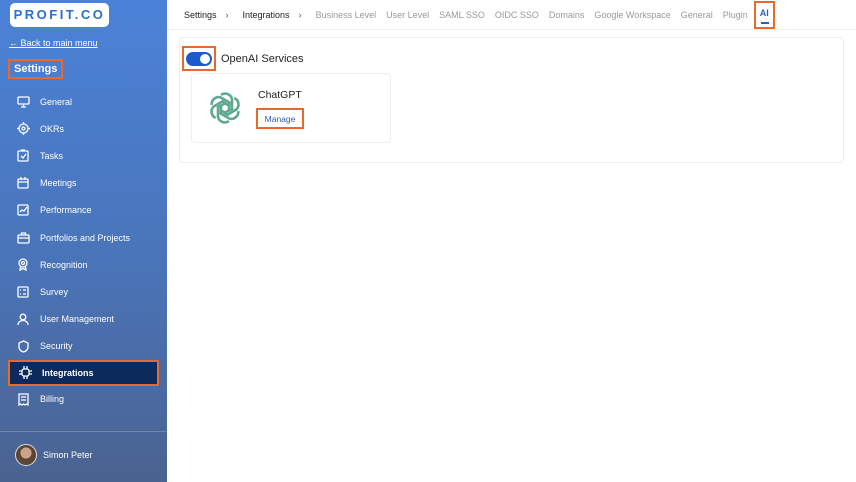 This screenshot has height=482, width=856. Describe the element at coordinates (764, 14) in the screenshot. I see `tab-ai: AI` at that location.